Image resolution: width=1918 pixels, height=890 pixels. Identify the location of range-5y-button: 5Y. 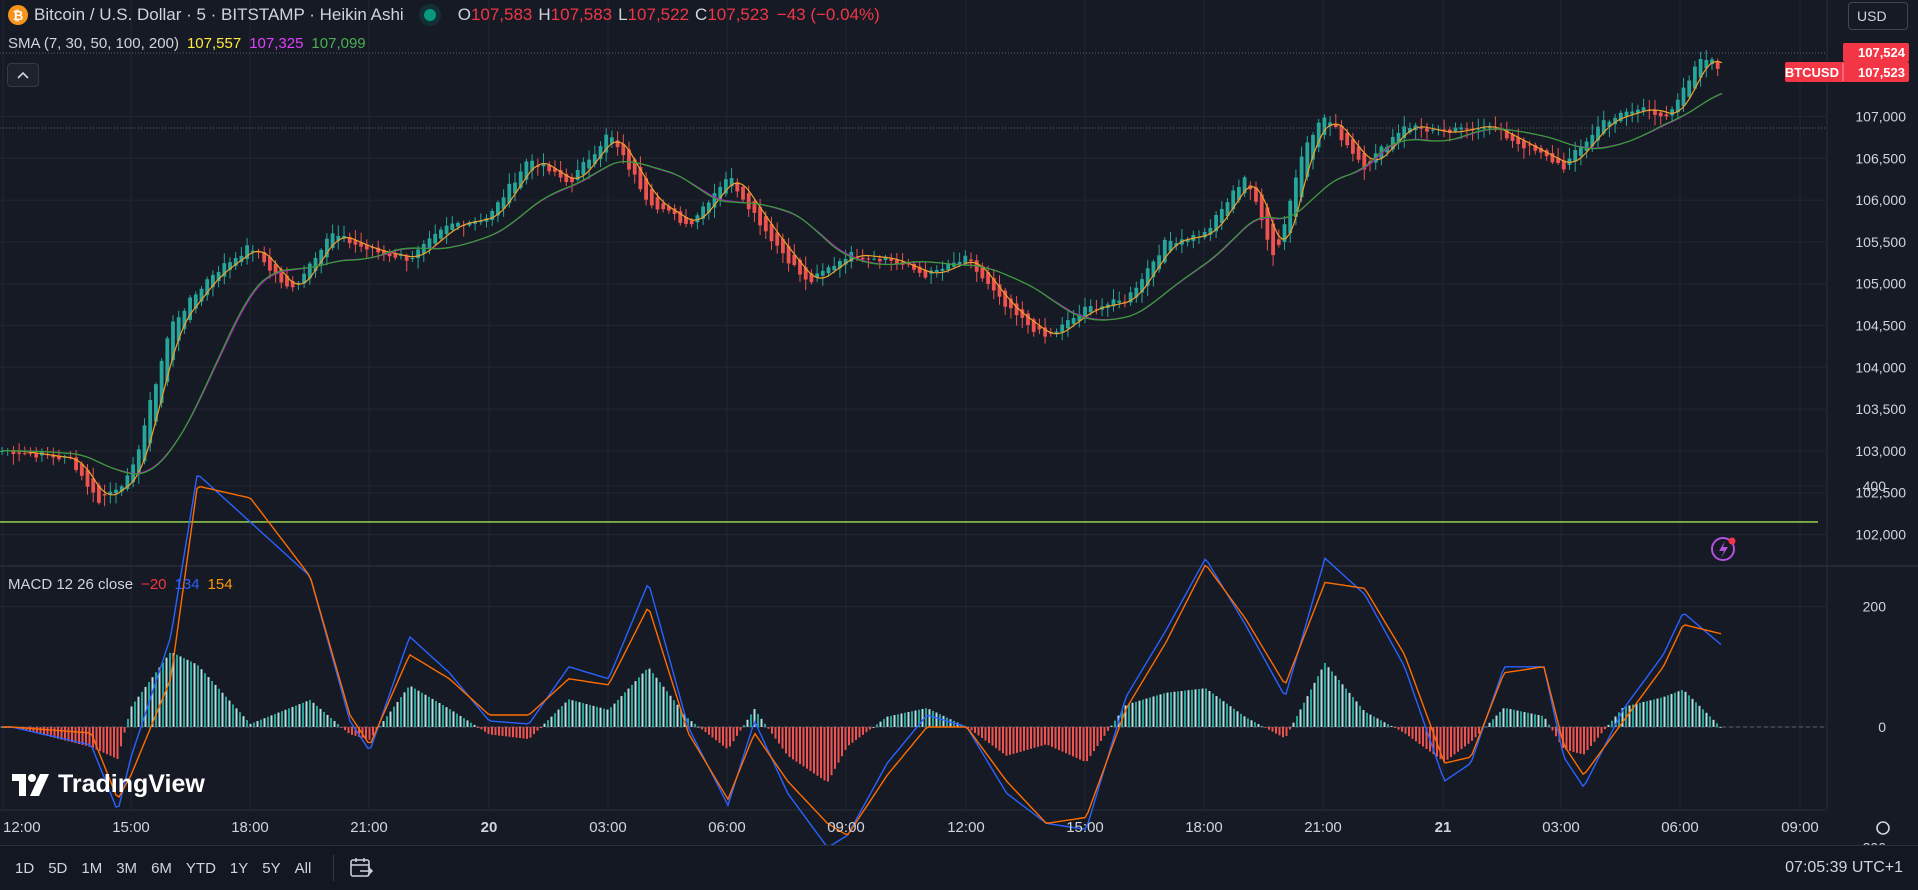
(271, 868).